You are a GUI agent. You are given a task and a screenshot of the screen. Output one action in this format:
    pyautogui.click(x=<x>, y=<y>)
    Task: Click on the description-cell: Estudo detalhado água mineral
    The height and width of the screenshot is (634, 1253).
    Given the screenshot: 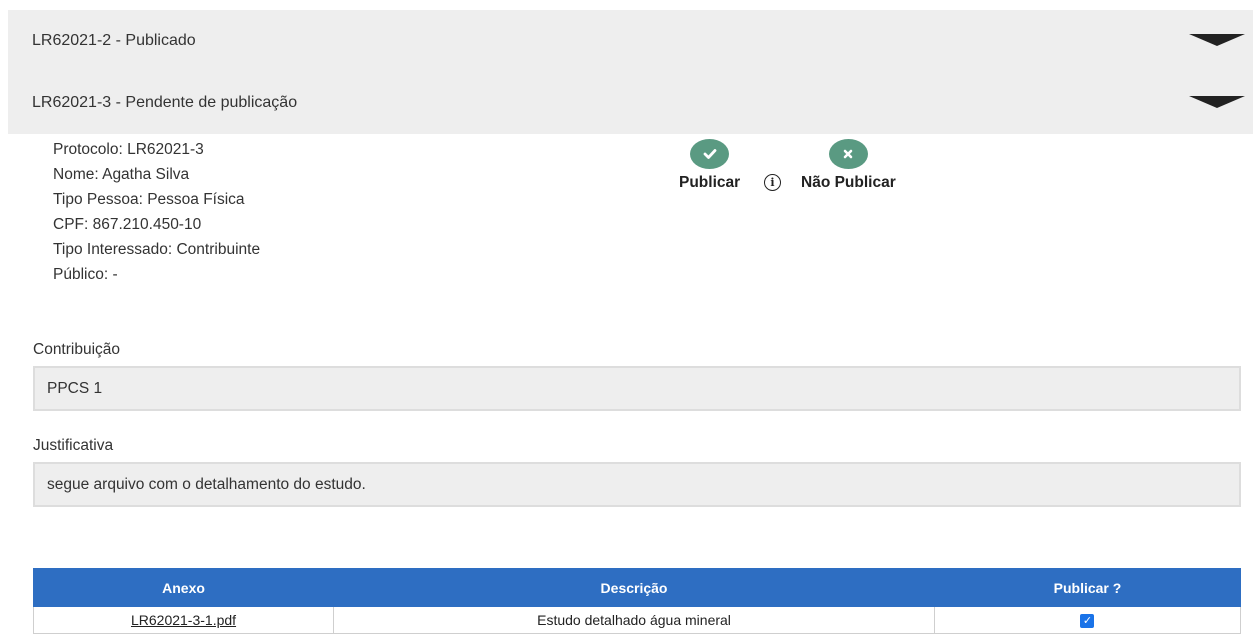 What is the action you would take?
    pyautogui.click(x=634, y=620)
    